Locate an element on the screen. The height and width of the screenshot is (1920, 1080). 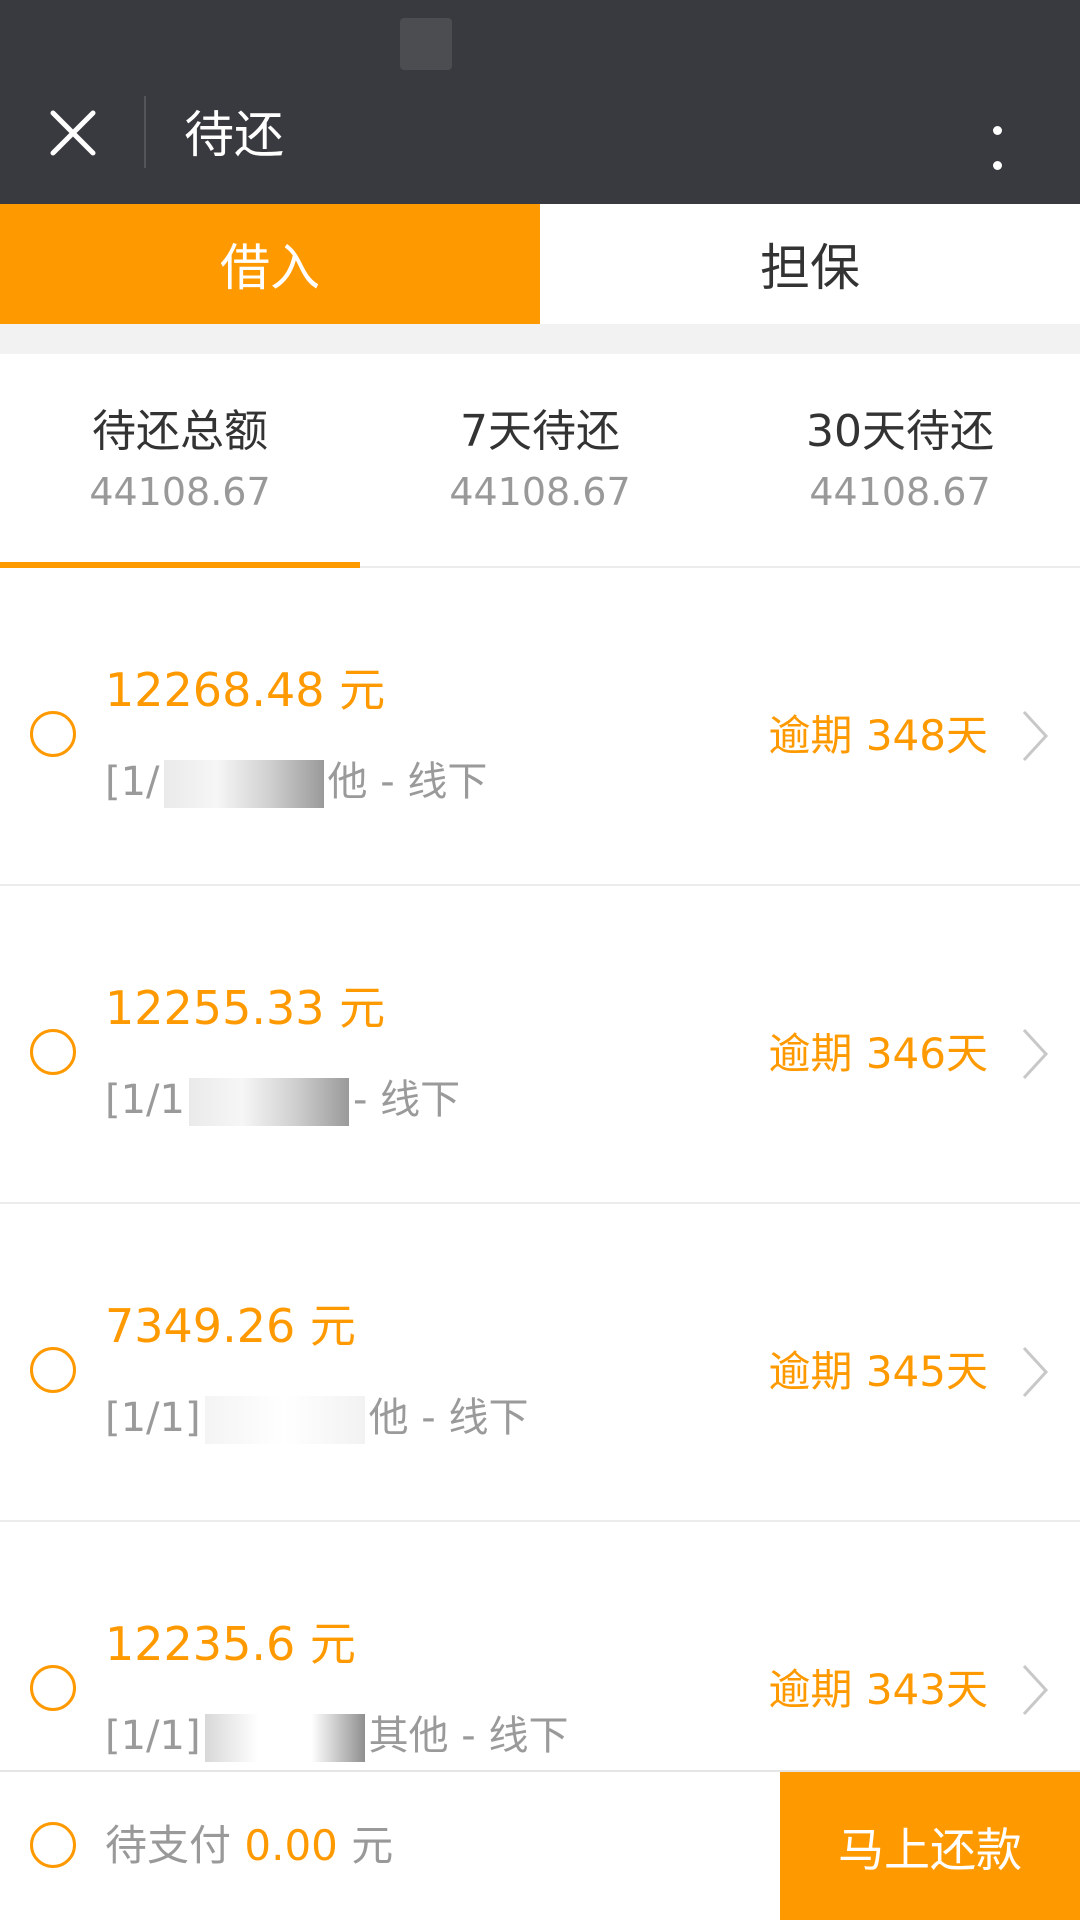
summary-label: 待还总额 is located at coordinates (180, 431).